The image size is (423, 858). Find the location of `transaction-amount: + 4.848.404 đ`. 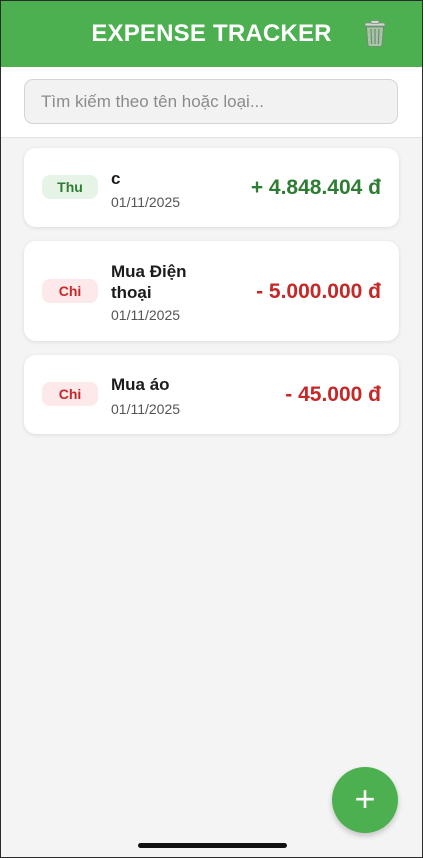

transaction-amount: + 4.848.404 đ is located at coordinates (315, 187).